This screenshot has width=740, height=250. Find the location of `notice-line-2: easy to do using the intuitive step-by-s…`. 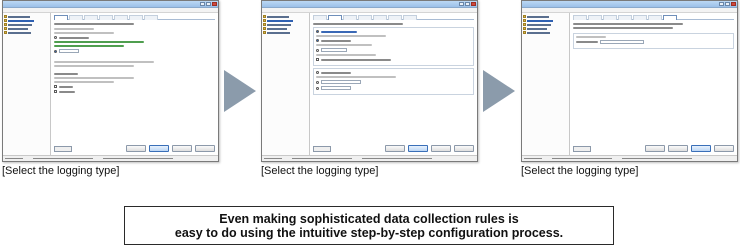

notice-line-2: easy to do using the intuitive step-by-s… is located at coordinates (369, 232).